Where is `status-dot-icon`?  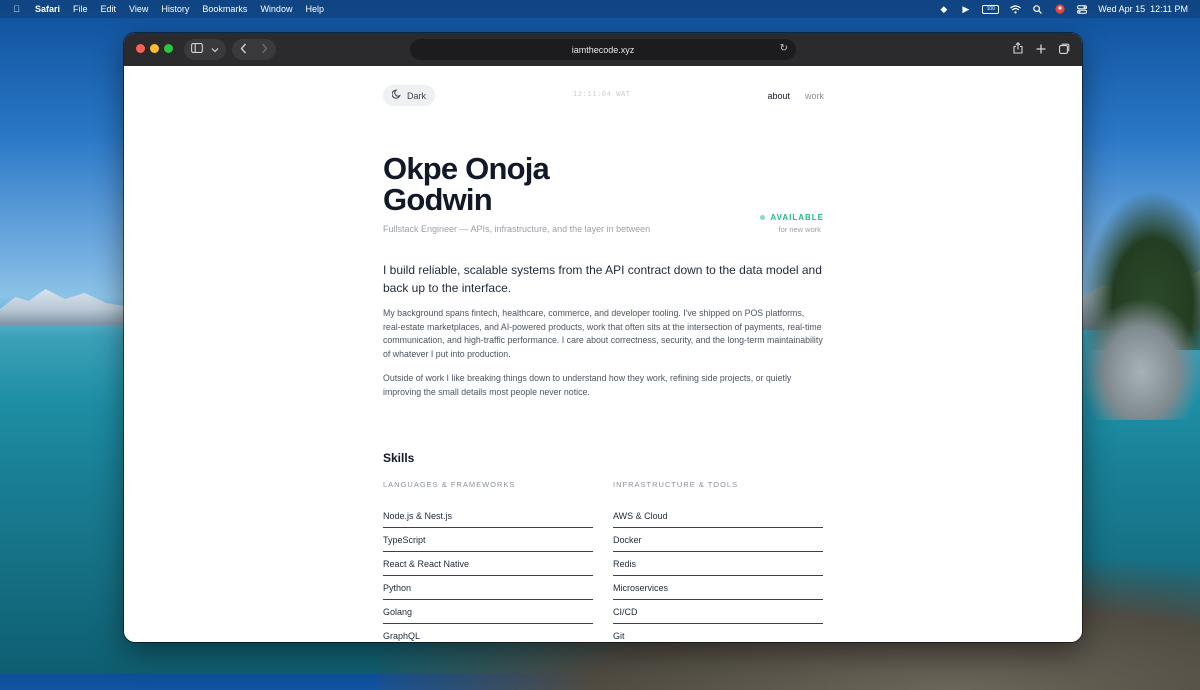
status-dot-icon is located at coordinates (763, 217).